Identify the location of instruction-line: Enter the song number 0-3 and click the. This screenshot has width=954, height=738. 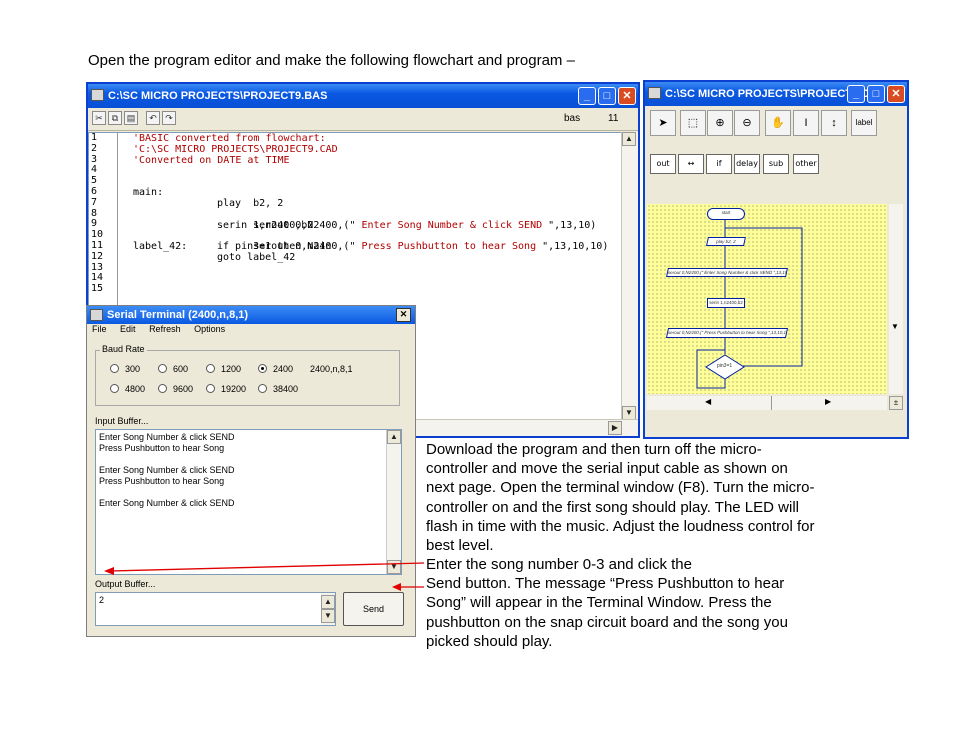
(559, 564).